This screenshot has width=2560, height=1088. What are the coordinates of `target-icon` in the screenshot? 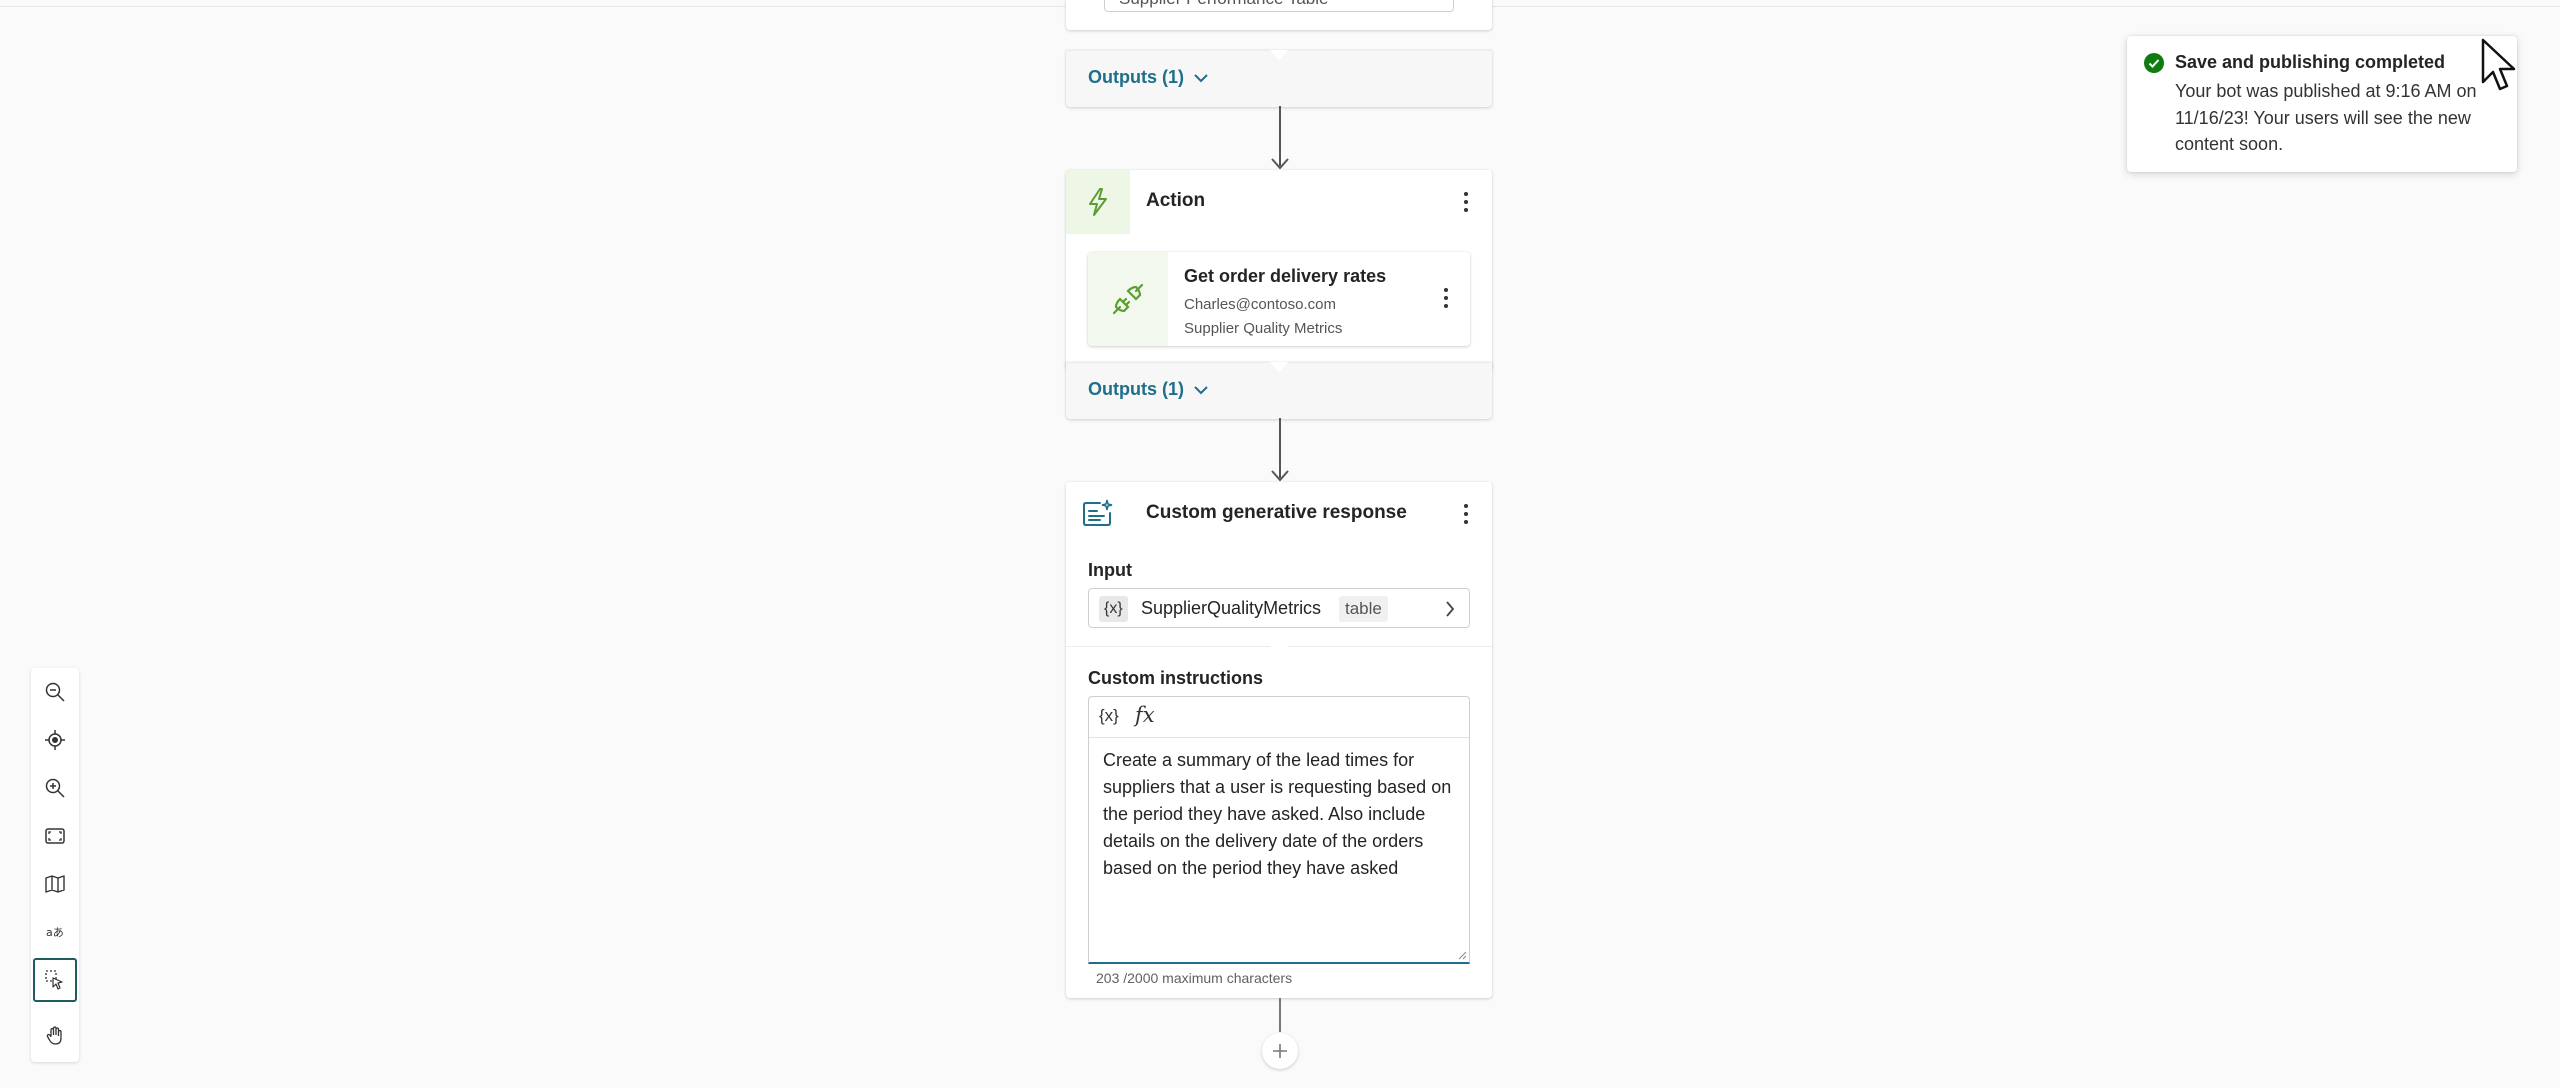 It's located at (55, 740).